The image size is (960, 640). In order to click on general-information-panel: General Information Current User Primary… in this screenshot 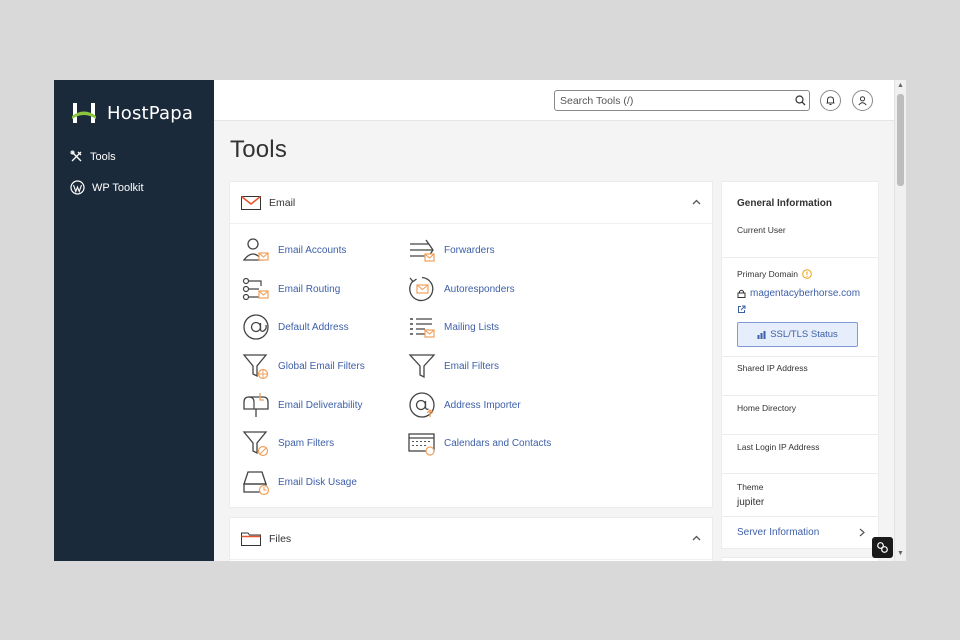, I will do `click(800, 365)`.